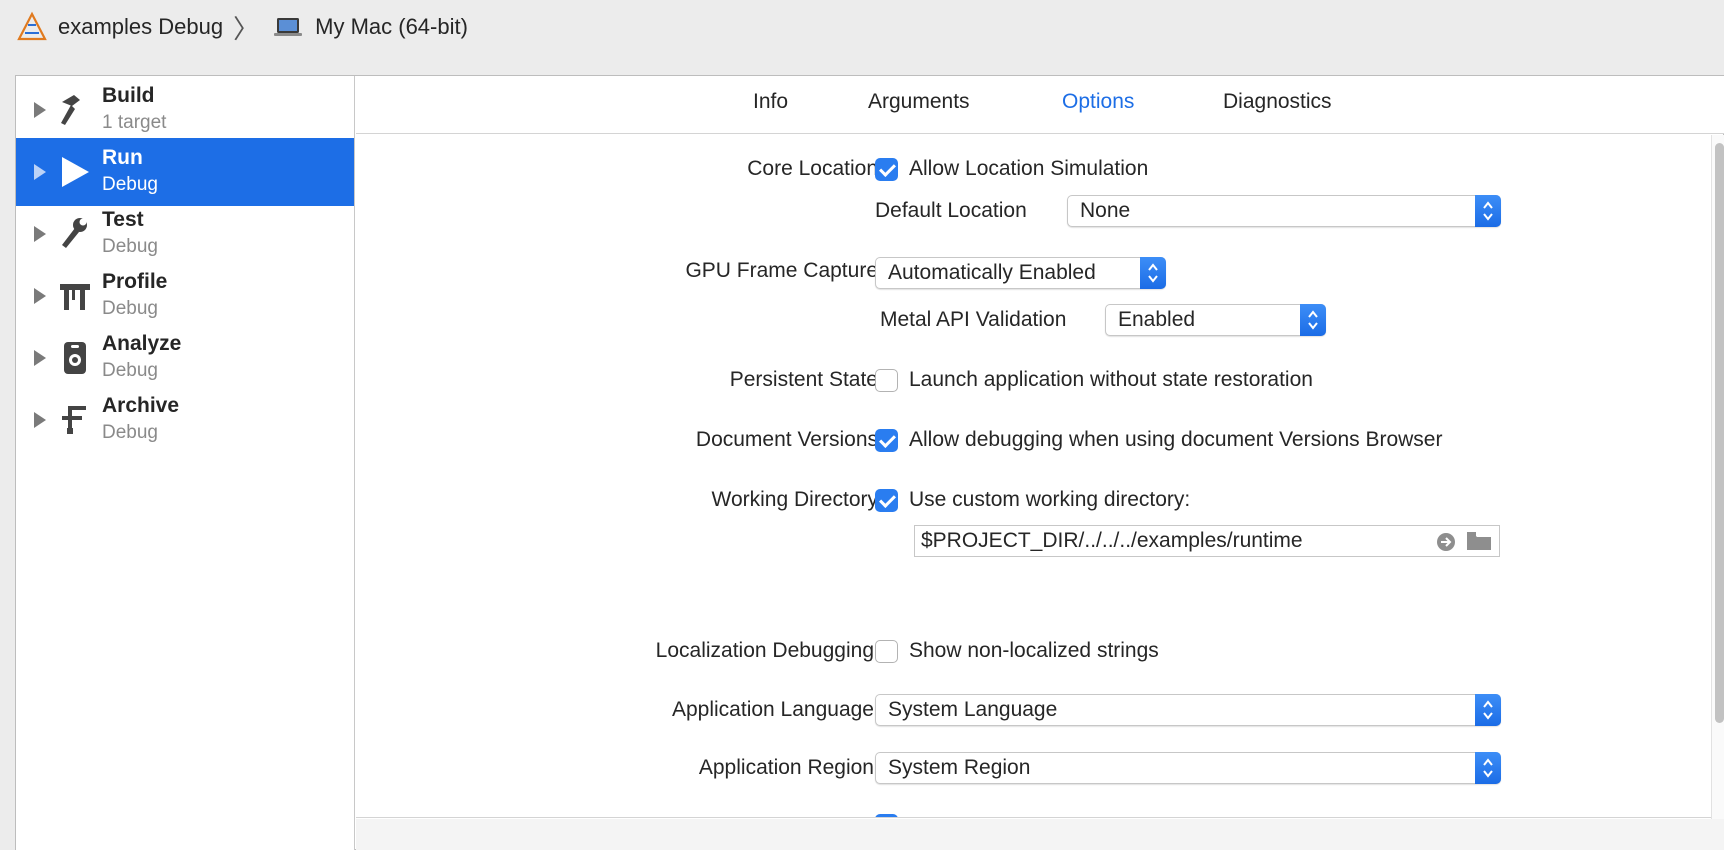 This screenshot has width=1724, height=850. I want to click on application-language-popup: System Language, so click(1188, 710).